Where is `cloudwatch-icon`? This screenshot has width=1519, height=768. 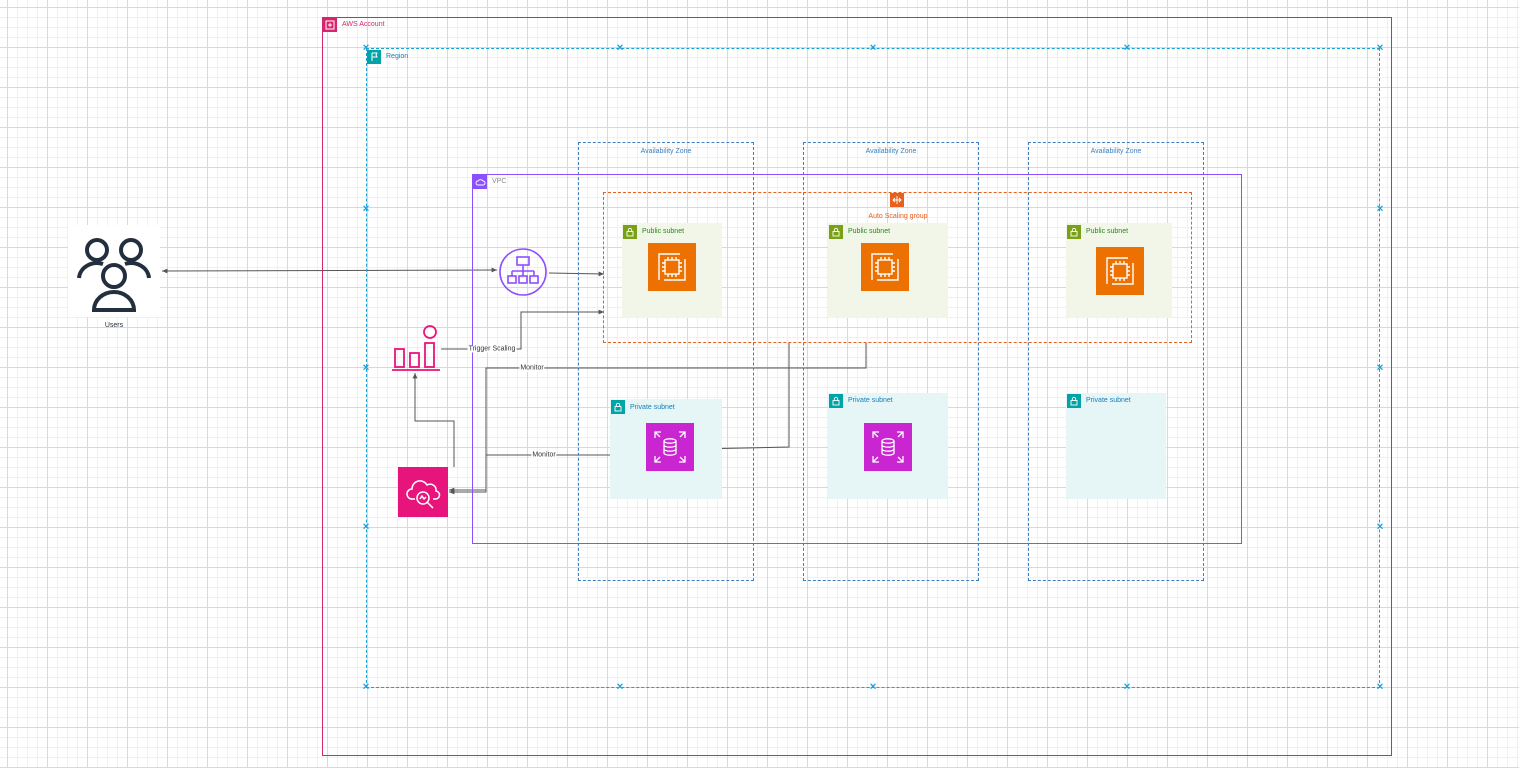 cloudwatch-icon is located at coordinates (423, 492).